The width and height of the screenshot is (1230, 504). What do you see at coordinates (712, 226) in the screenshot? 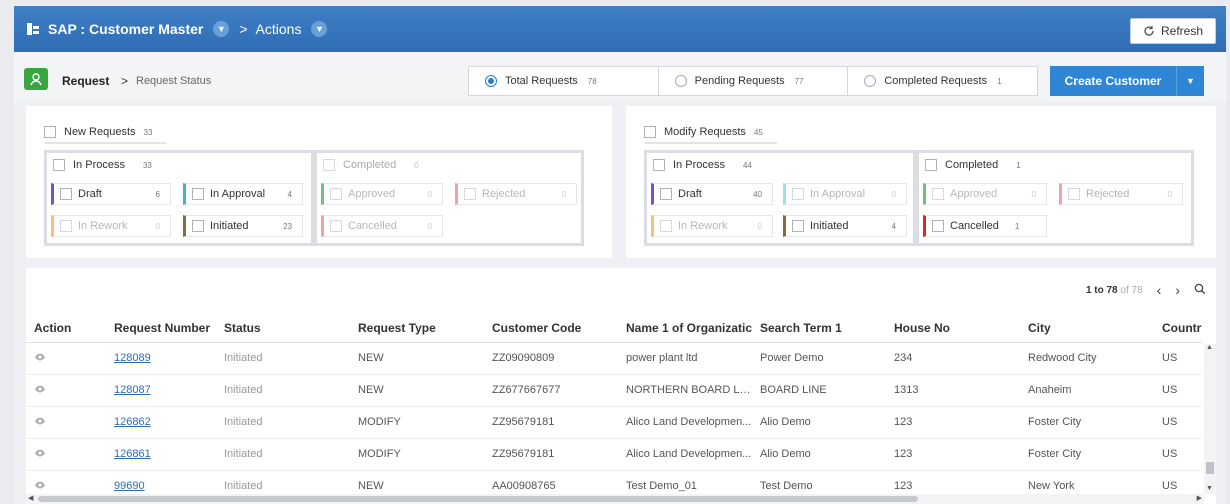
I see `modify-in-rework-filter: In Rework 0` at bounding box center [712, 226].